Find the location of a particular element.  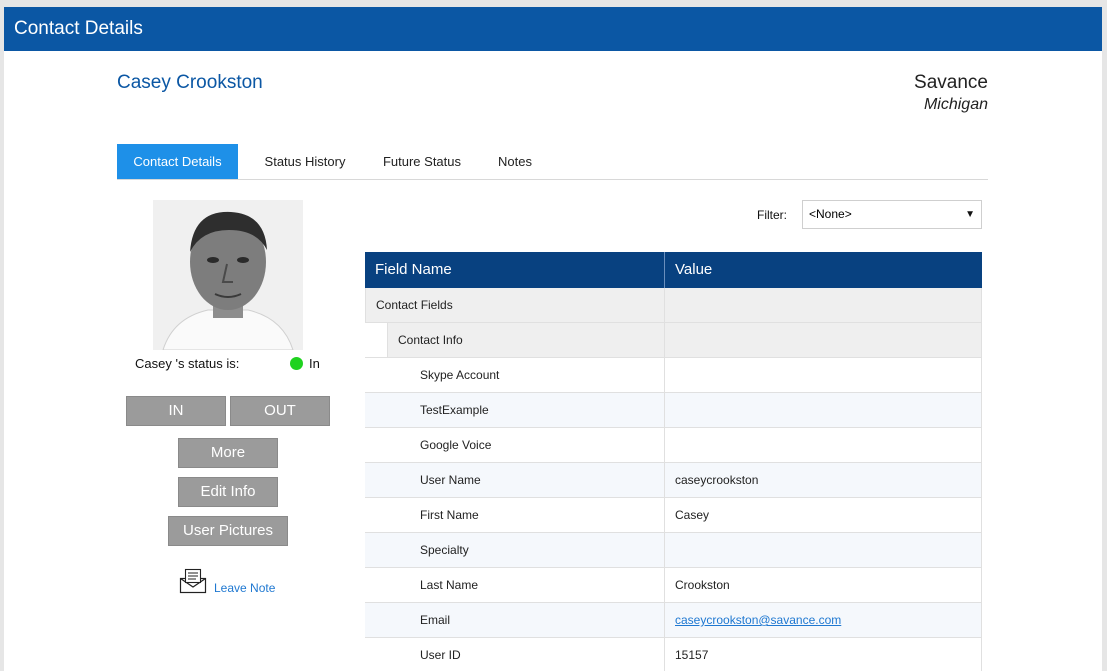

in-button: IN is located at coordinates (176, 411).